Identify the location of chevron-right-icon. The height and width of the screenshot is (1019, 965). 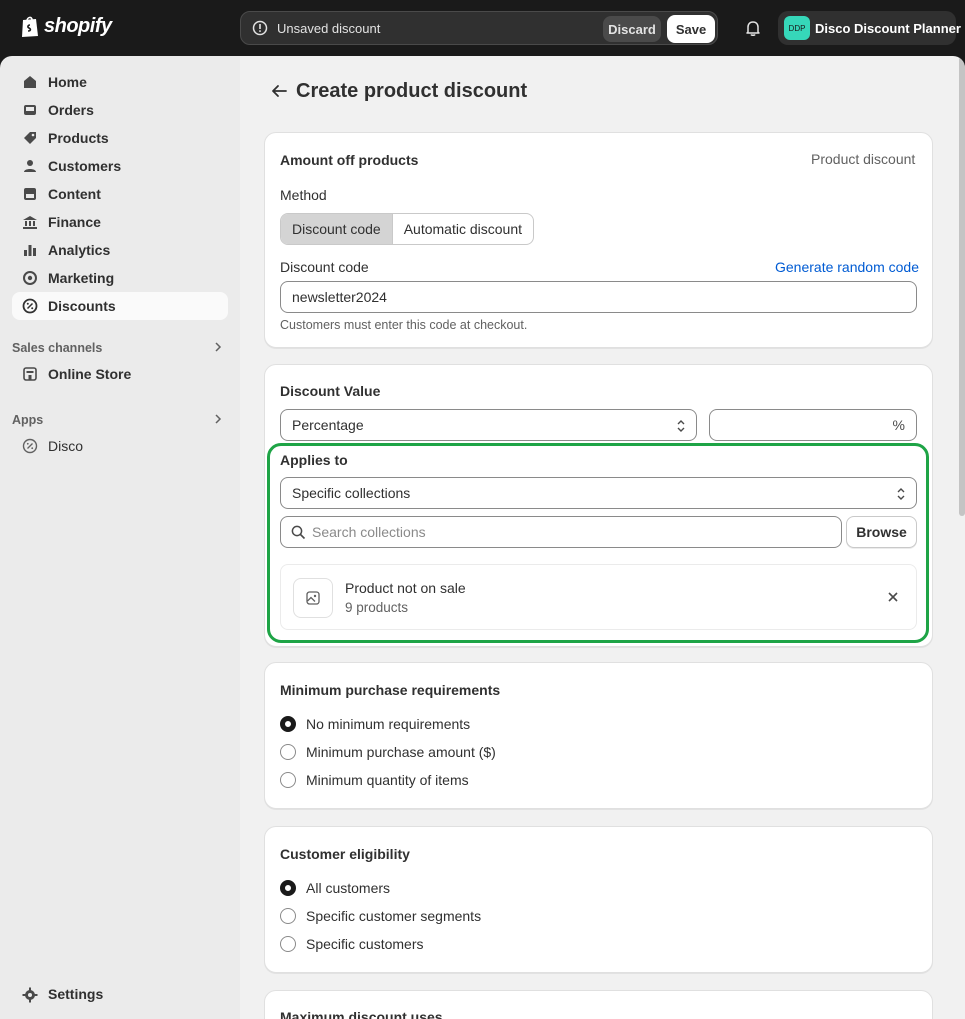
(218, 347).